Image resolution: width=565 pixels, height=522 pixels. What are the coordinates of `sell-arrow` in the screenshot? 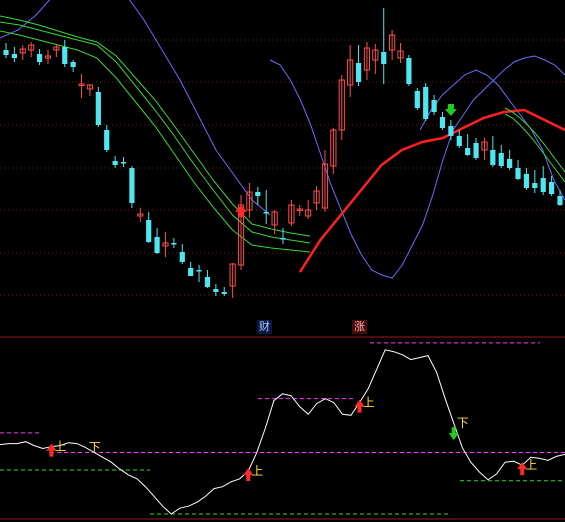 It's located at (450, 110).